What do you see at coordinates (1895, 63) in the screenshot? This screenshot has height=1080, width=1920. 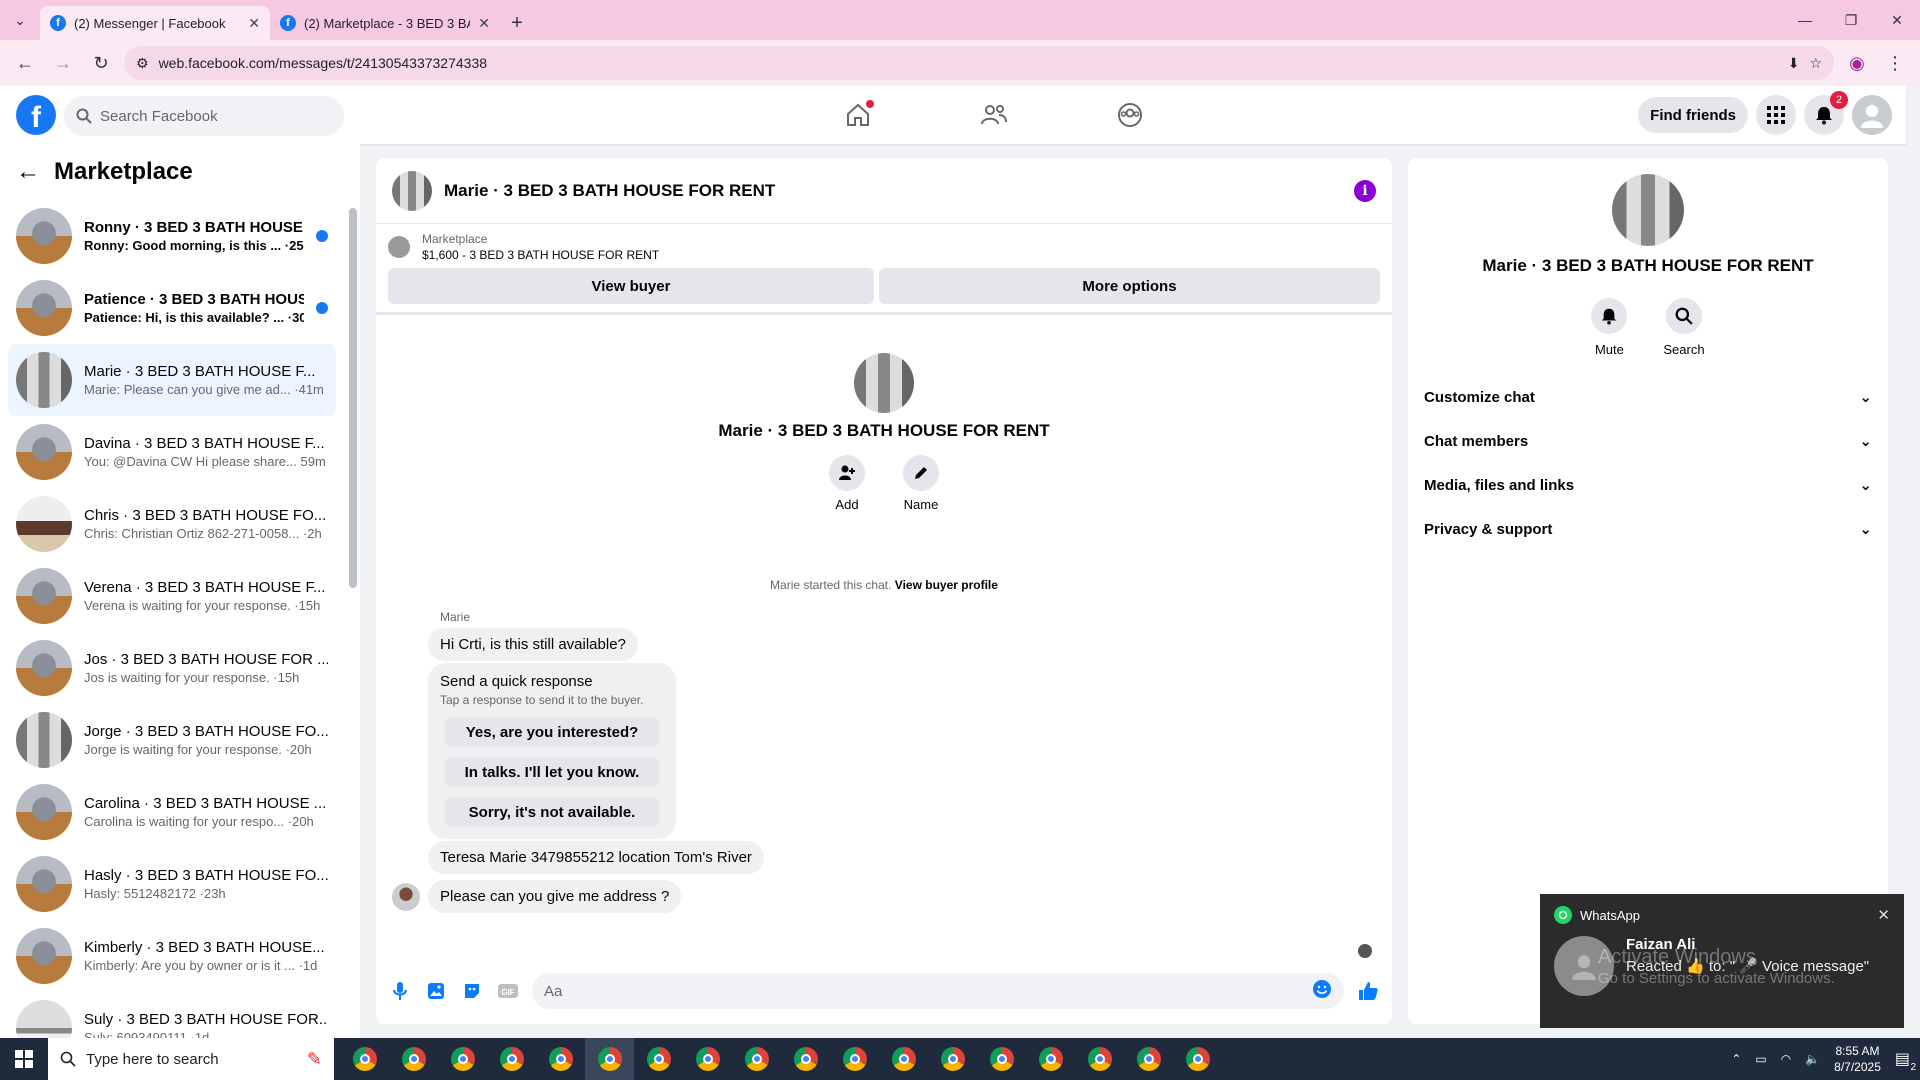 I see `browser-menu-icon: ⋮` at bounding box center [1895, 63].